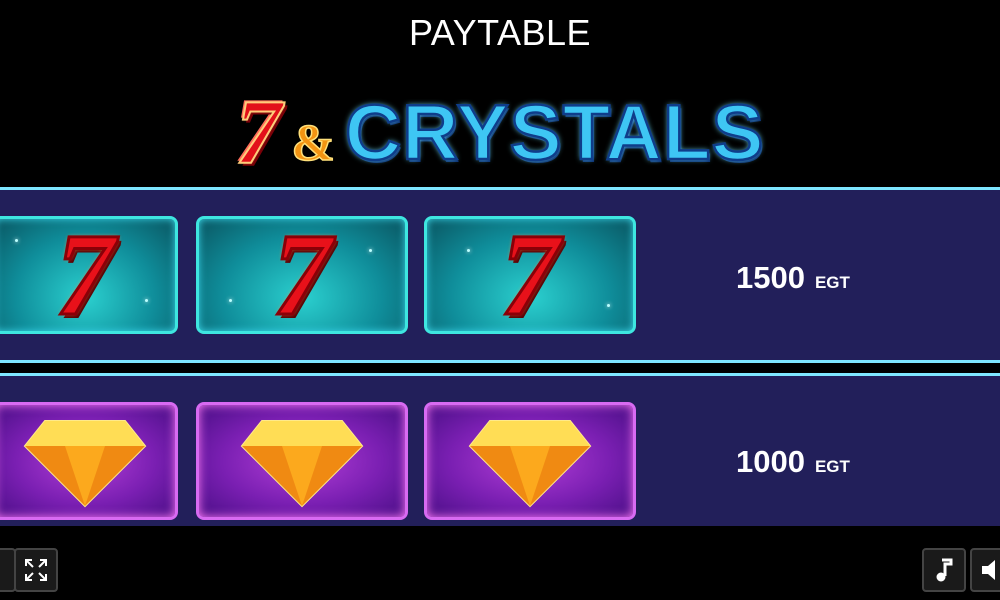 The height and width of the screenshot is (600, 1000). I want to click on fullscreen-button, so click(36, 570).